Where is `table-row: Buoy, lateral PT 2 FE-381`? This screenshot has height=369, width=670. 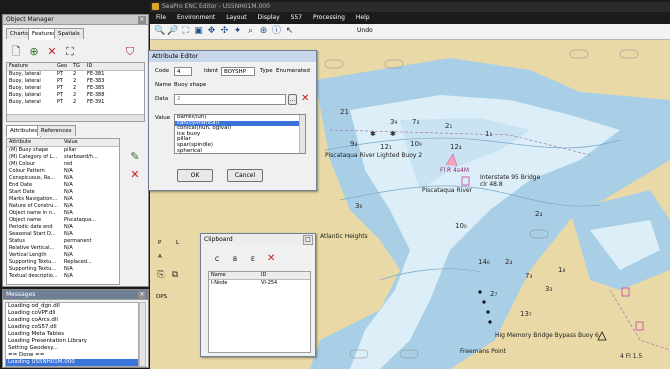 table-row: Buoy, lateral PT 2 FE-381 is located at coordinates (75, 74).